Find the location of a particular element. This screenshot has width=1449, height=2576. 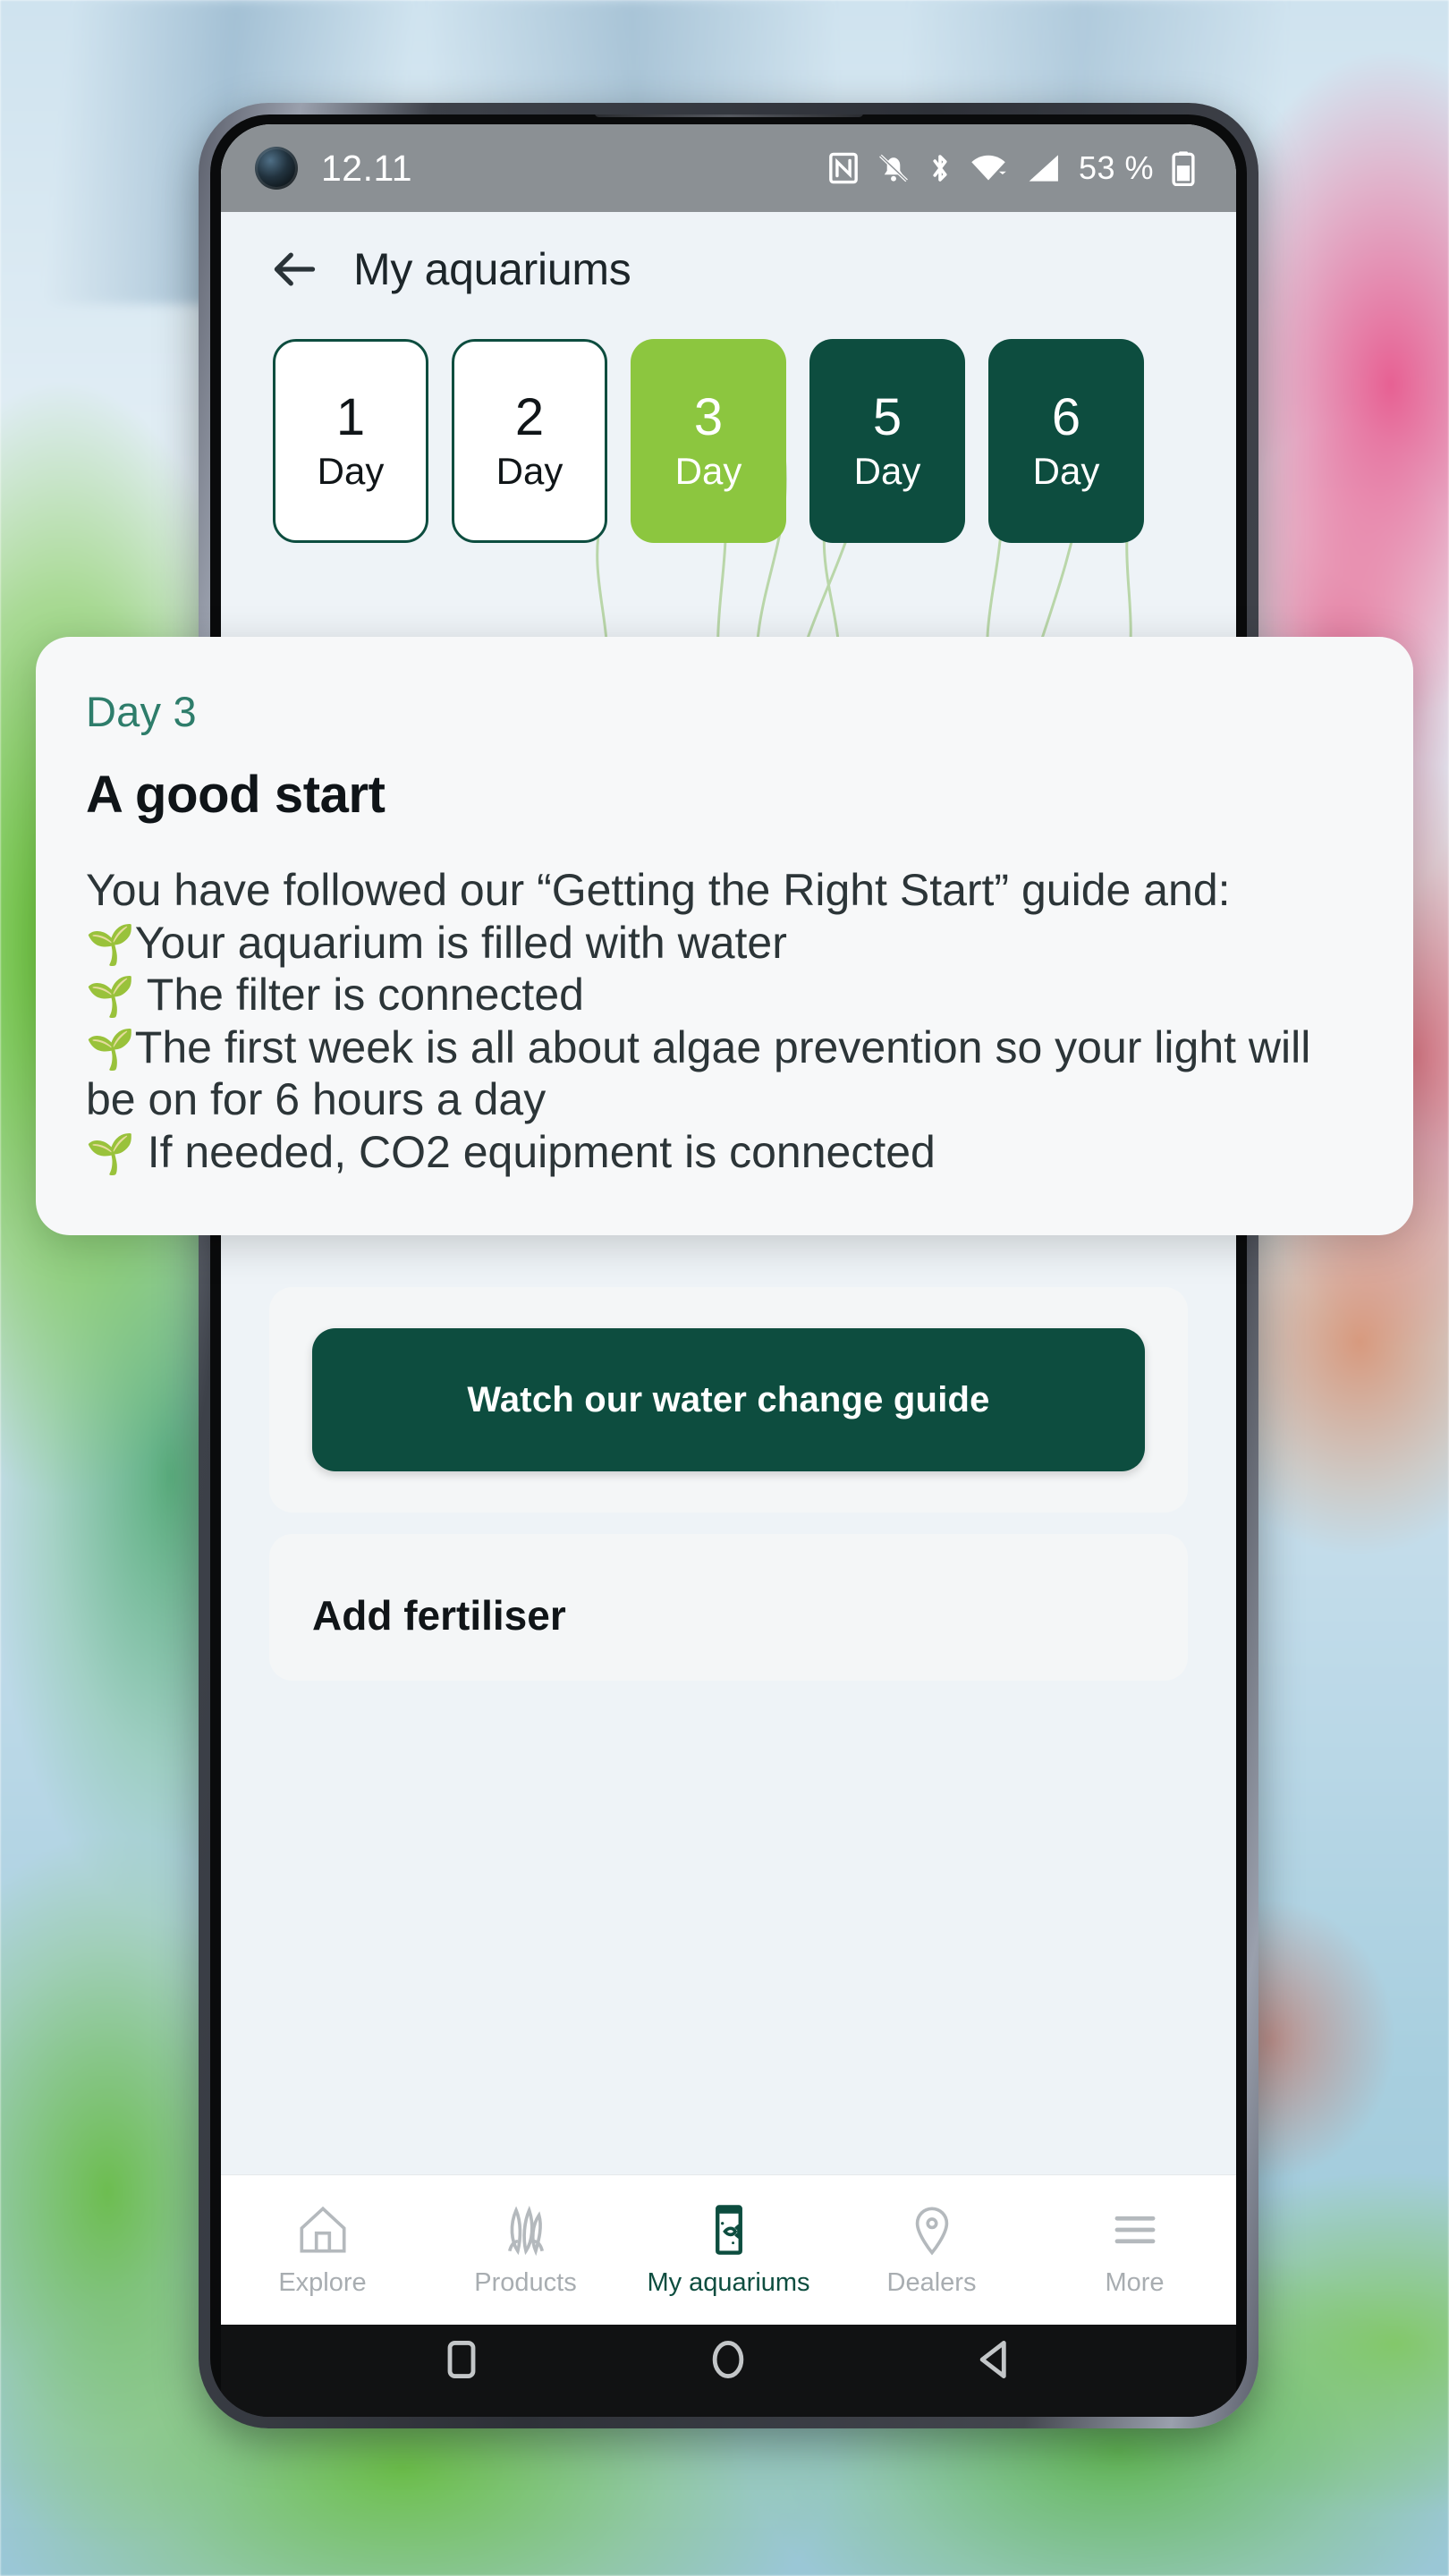

status-time: 12.11 is located at coordinates (367, 168).